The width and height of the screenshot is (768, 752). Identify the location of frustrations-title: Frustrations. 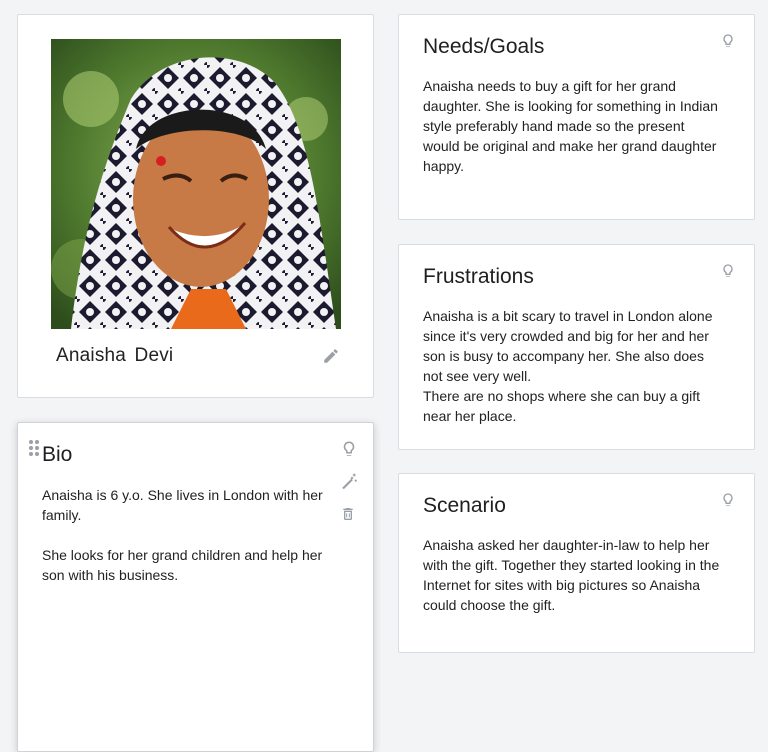
(478, 276).